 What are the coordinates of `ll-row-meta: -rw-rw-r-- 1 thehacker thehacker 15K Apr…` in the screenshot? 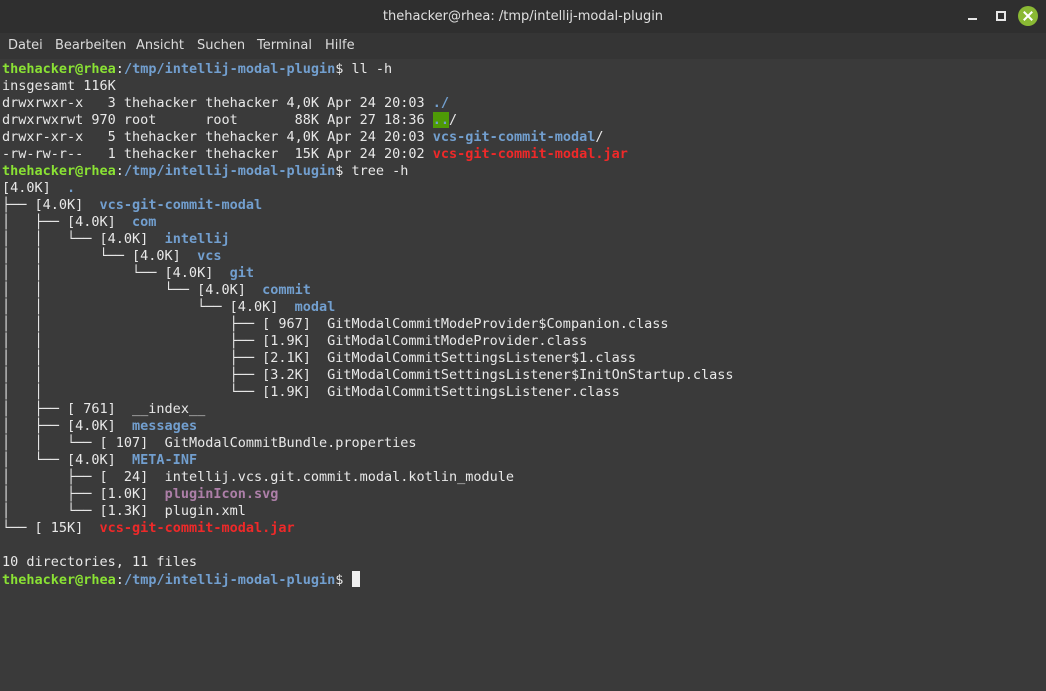 It's located at (217, 154).